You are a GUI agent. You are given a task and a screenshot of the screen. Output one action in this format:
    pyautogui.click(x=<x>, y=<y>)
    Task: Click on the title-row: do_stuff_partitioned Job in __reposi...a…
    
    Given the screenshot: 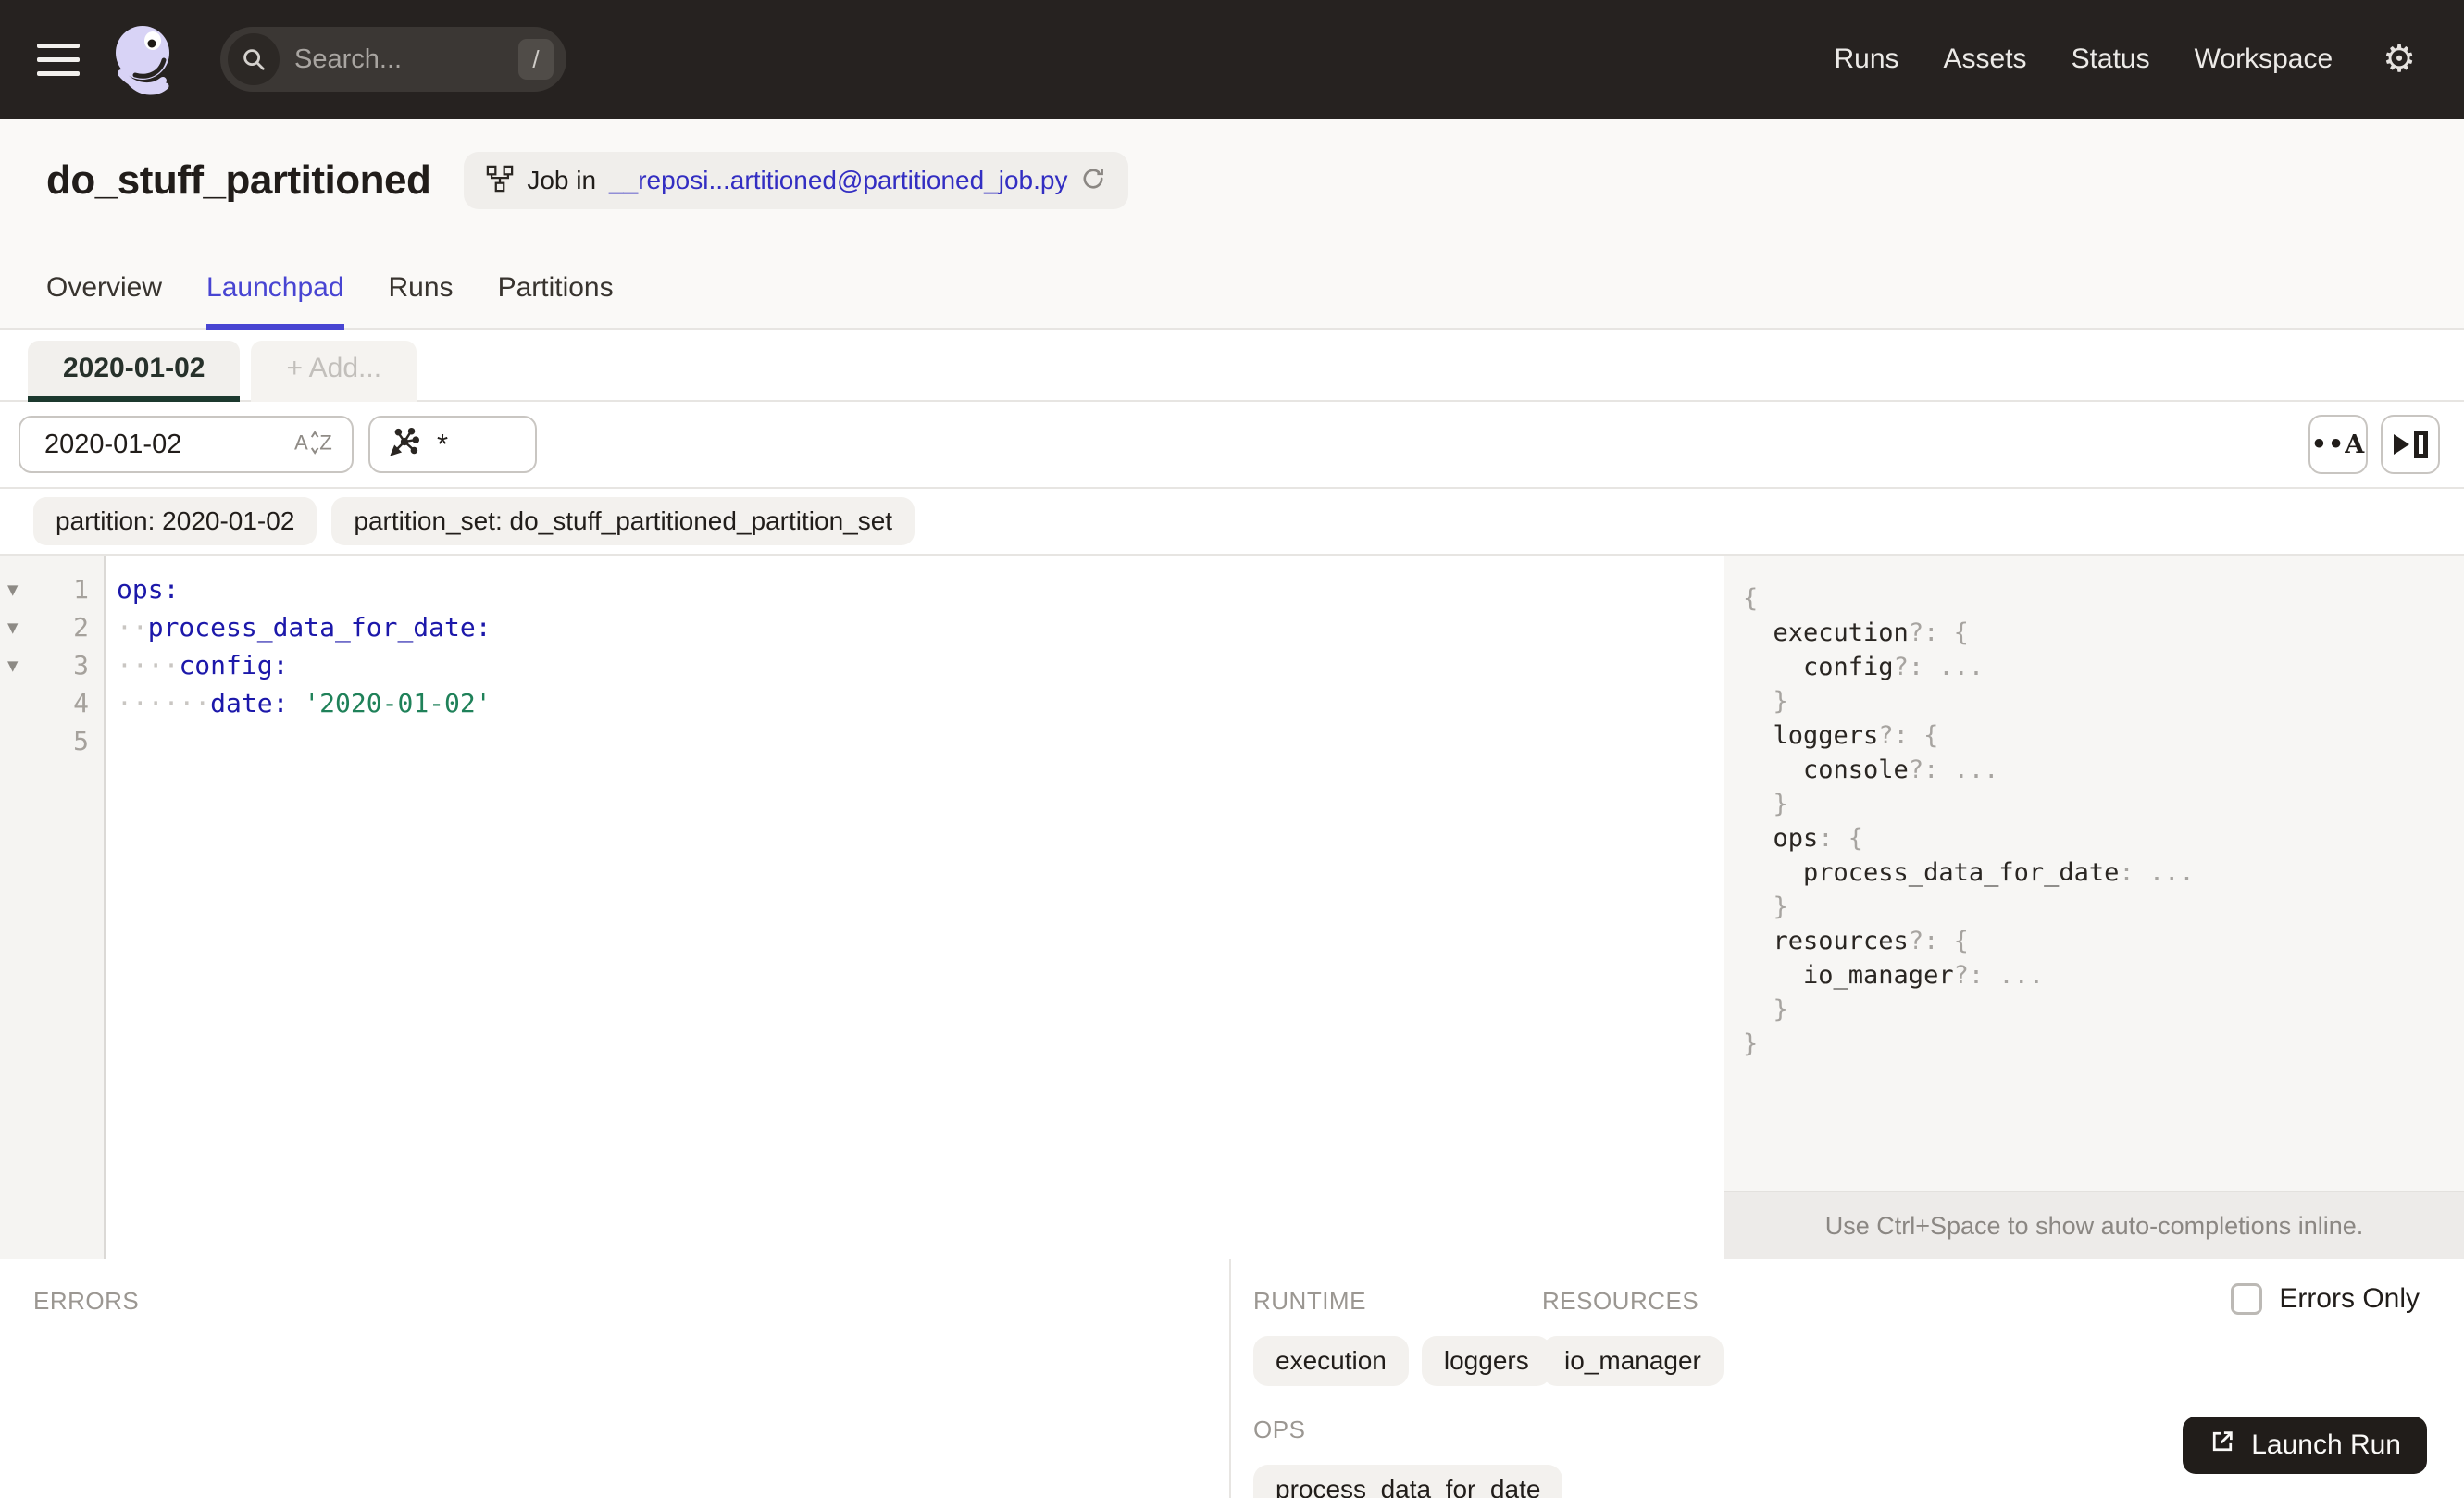 What is the action you would take?
    pyautogui.click(x=1233, y=181)
    